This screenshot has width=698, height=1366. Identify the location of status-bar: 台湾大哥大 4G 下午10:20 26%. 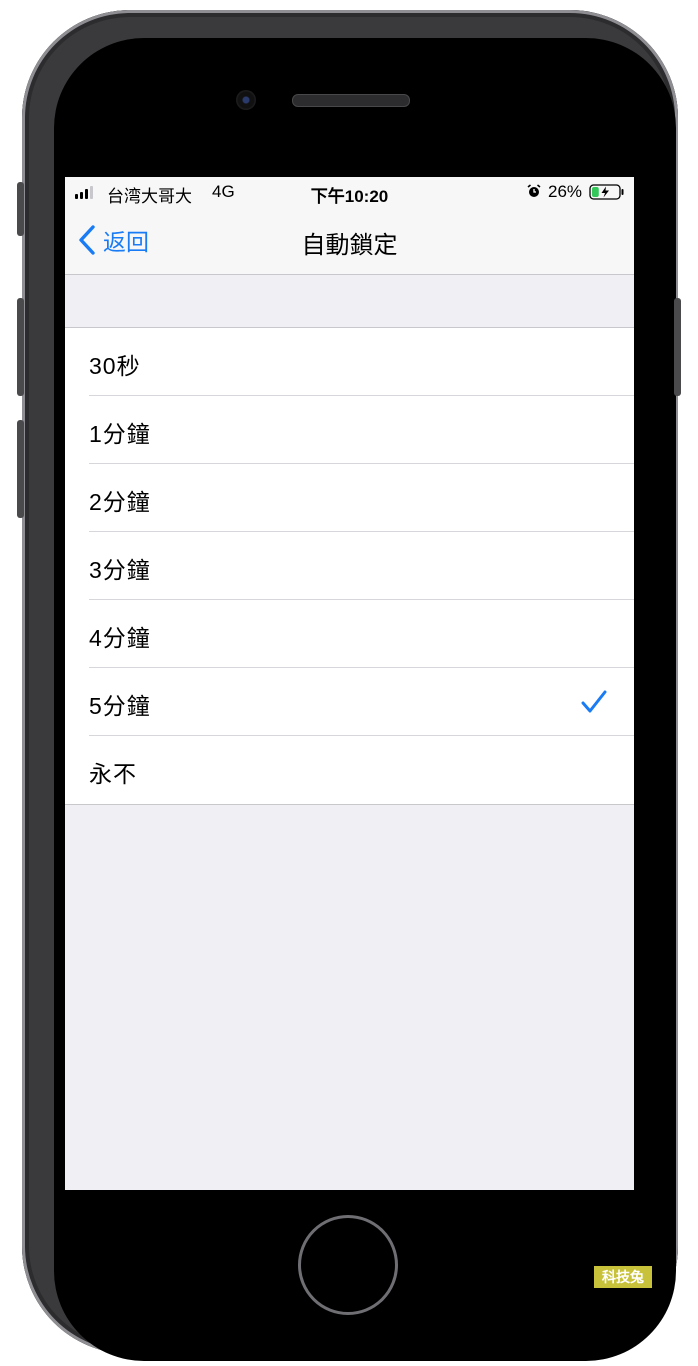
(349, 192).